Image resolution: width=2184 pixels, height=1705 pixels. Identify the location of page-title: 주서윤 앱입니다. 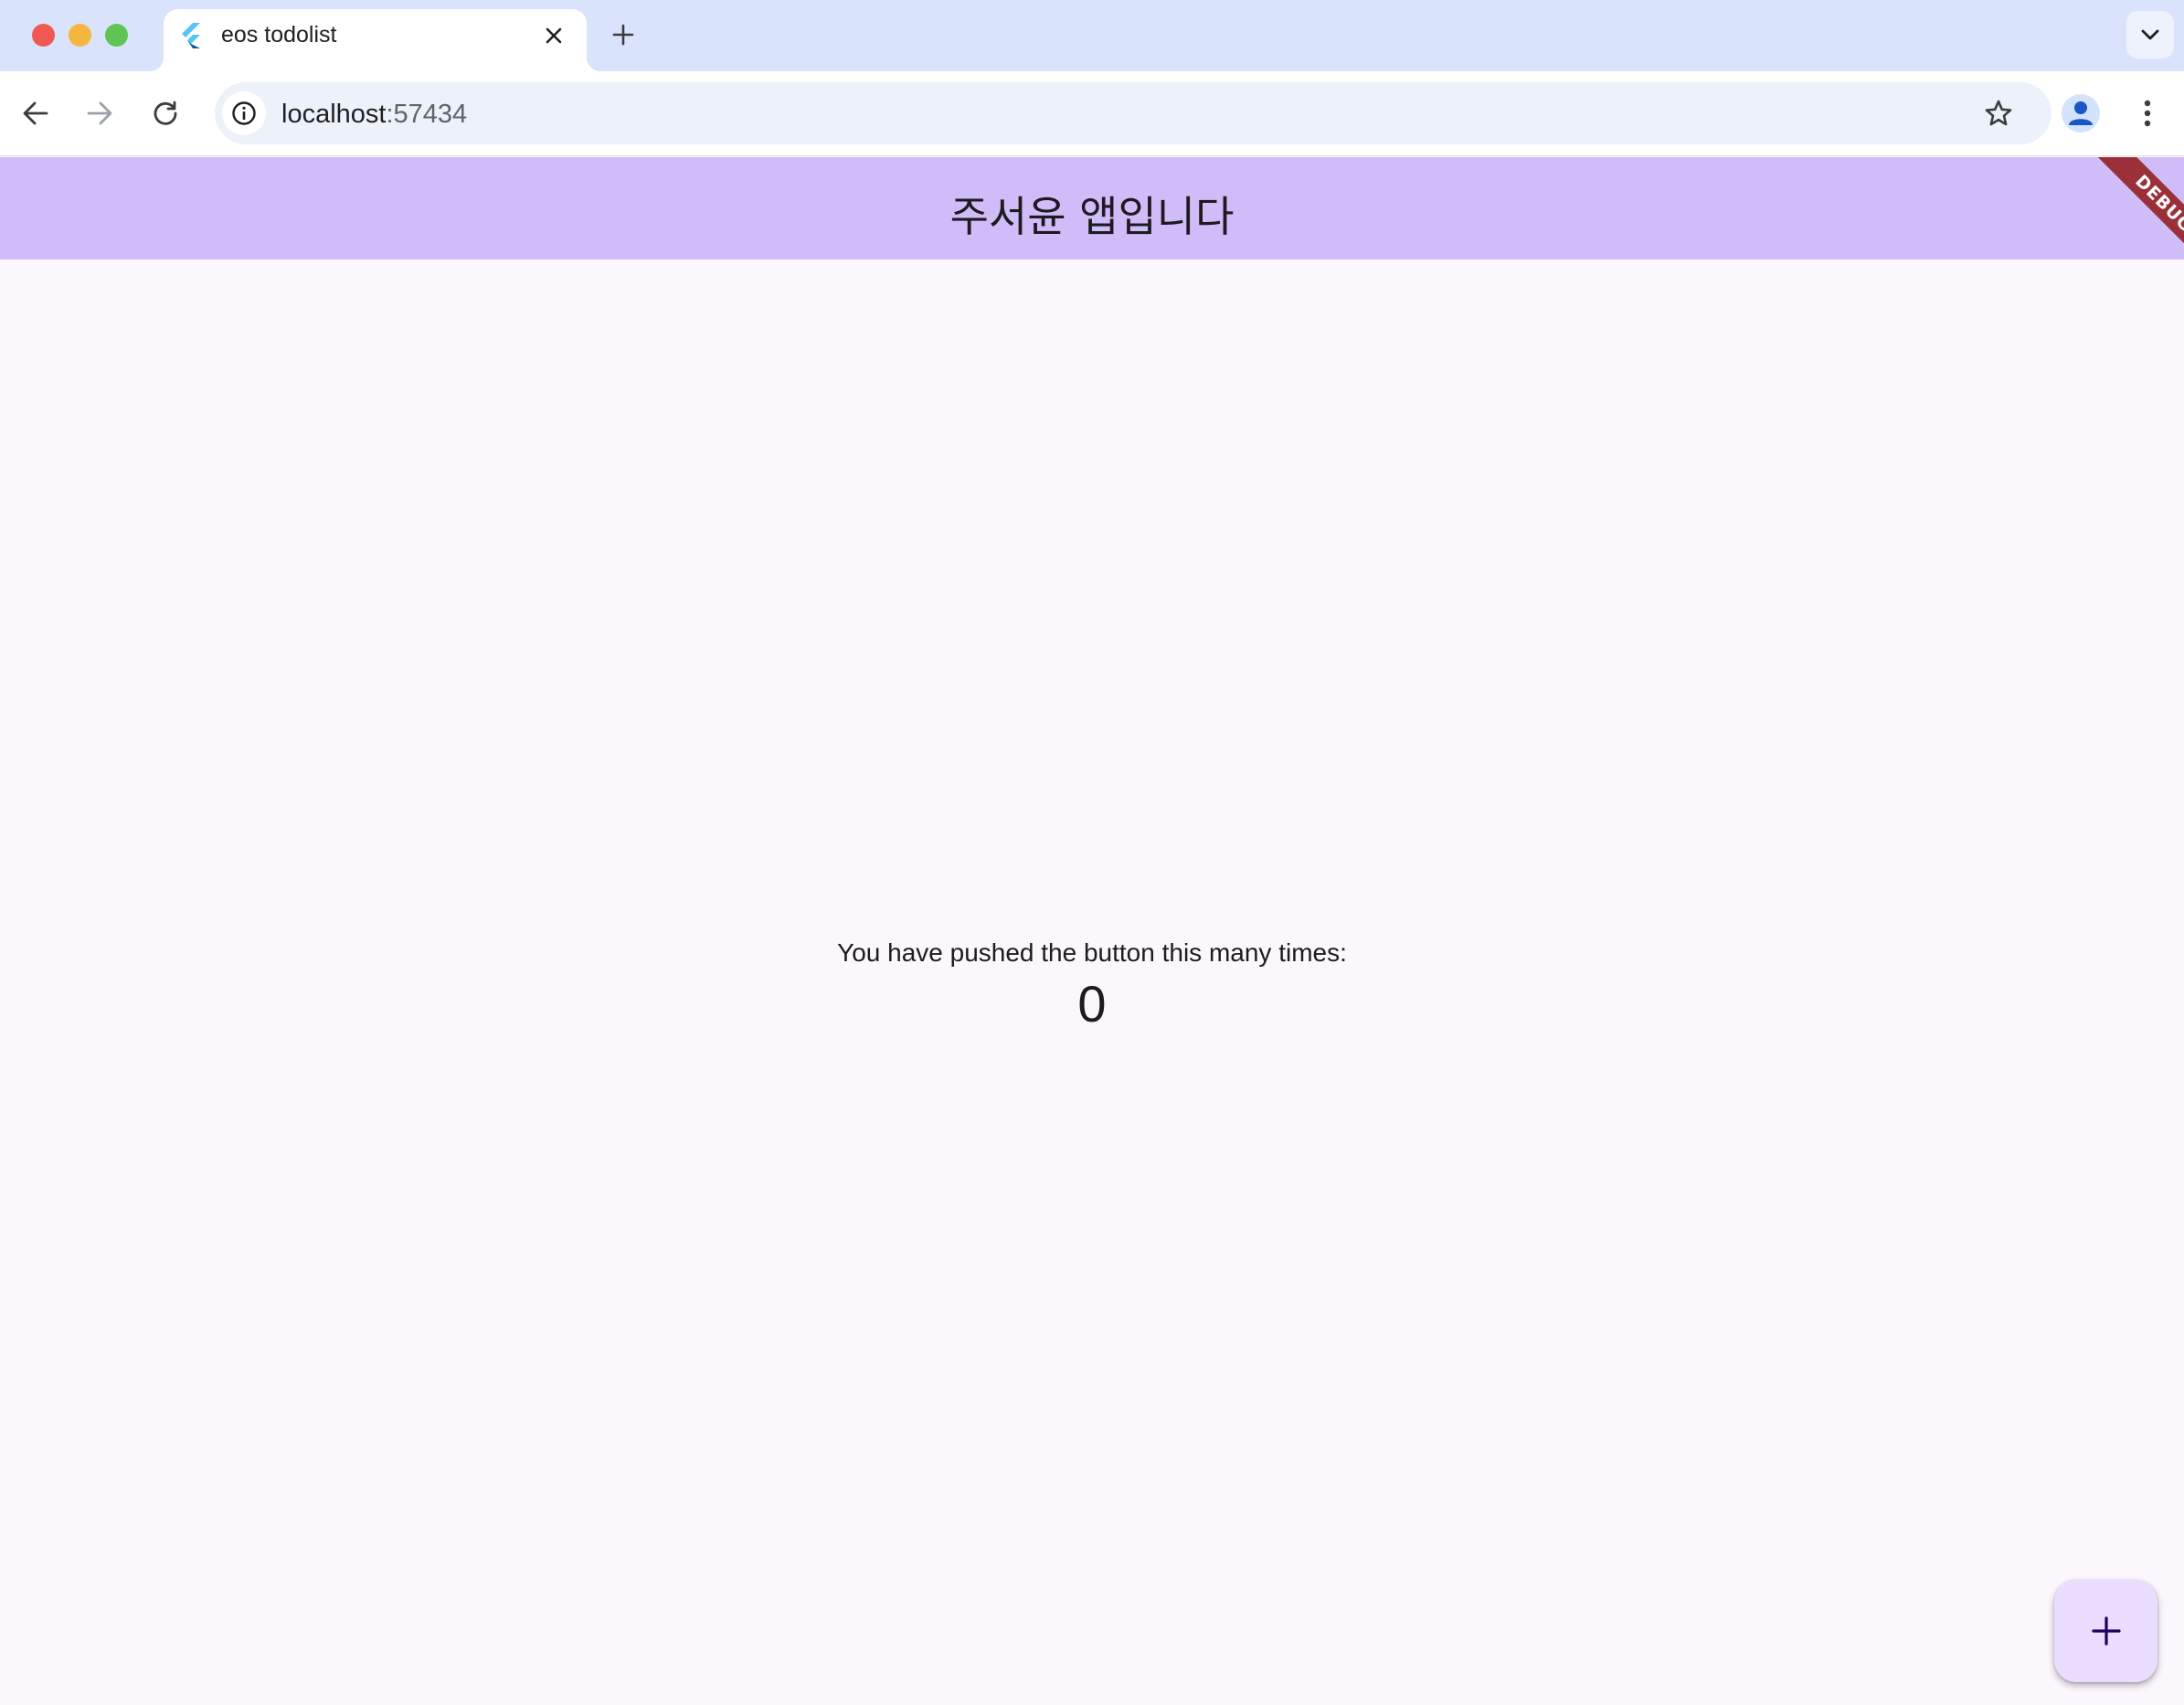
(1092, 217).